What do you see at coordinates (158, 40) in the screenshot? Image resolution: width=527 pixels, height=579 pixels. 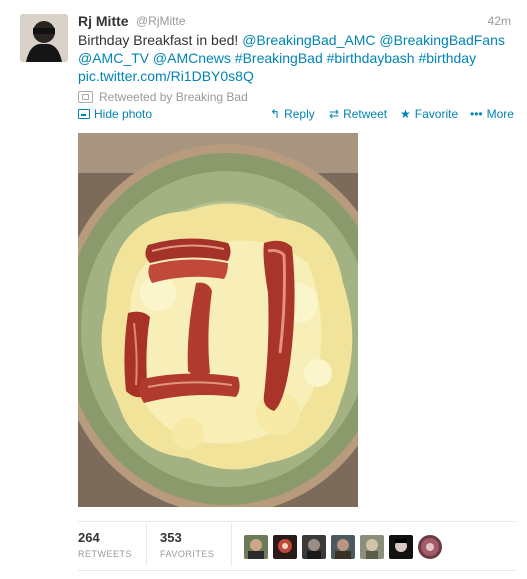 I see `tweet-text-plain: Birthday Breakfast in bed!` at bounding box center [158, 40].